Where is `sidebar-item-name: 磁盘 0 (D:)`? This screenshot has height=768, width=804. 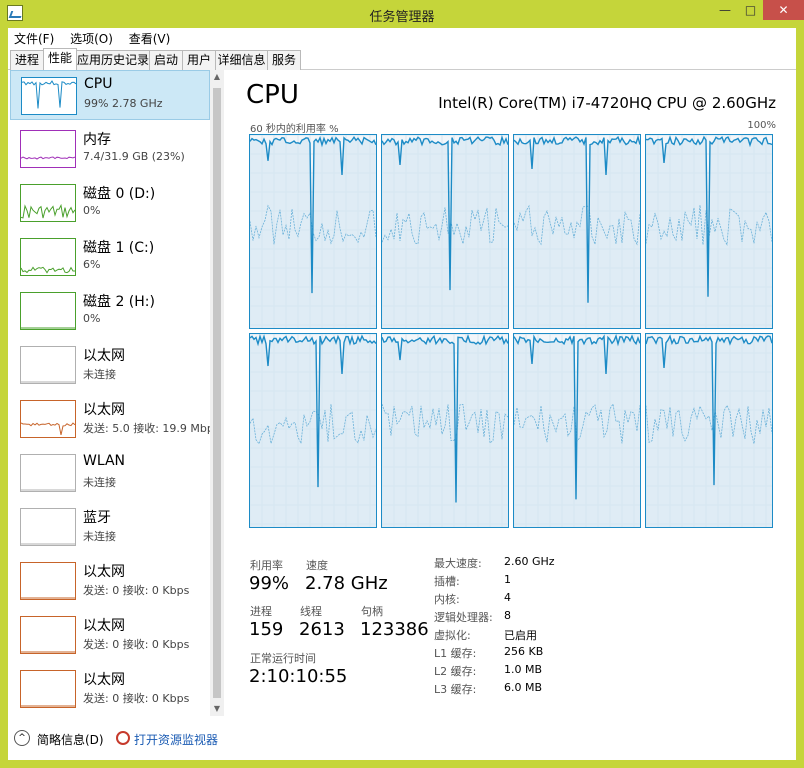
sidebar-item-name: 磁盘 0 (D:) is located at coordinates (119, 194).